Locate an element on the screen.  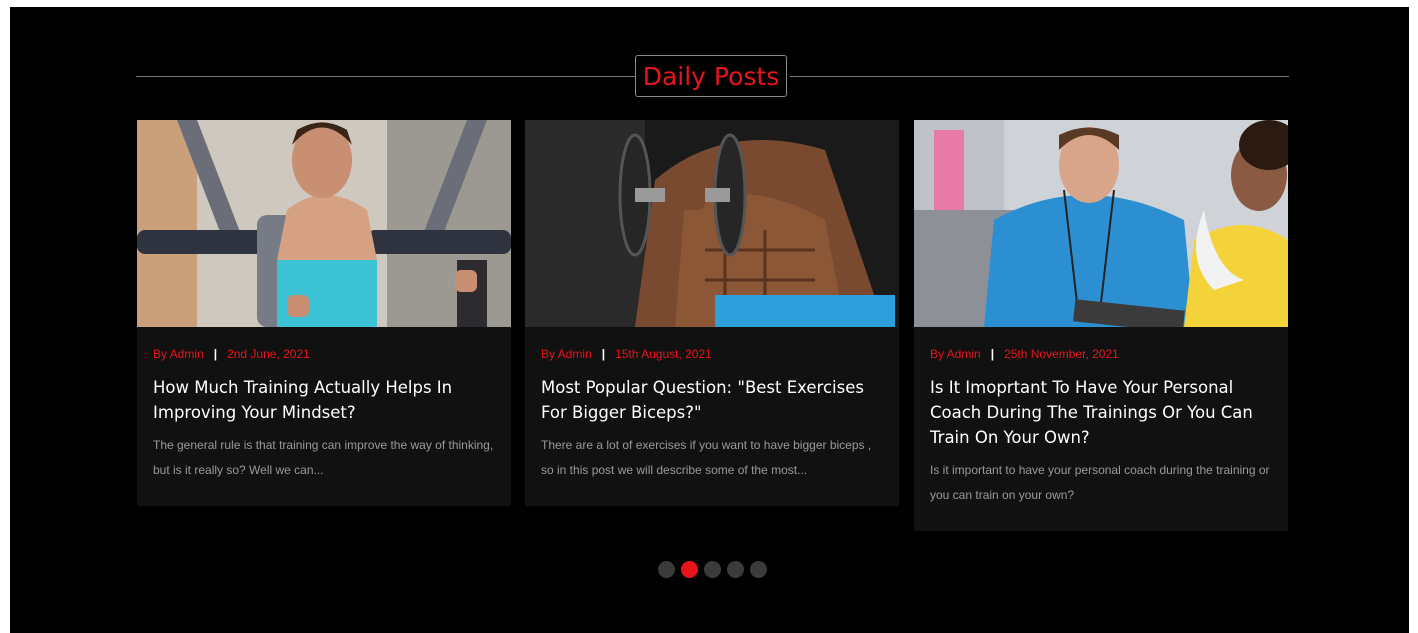
section-header: Daily Posts is located at coordinates (712, 78).